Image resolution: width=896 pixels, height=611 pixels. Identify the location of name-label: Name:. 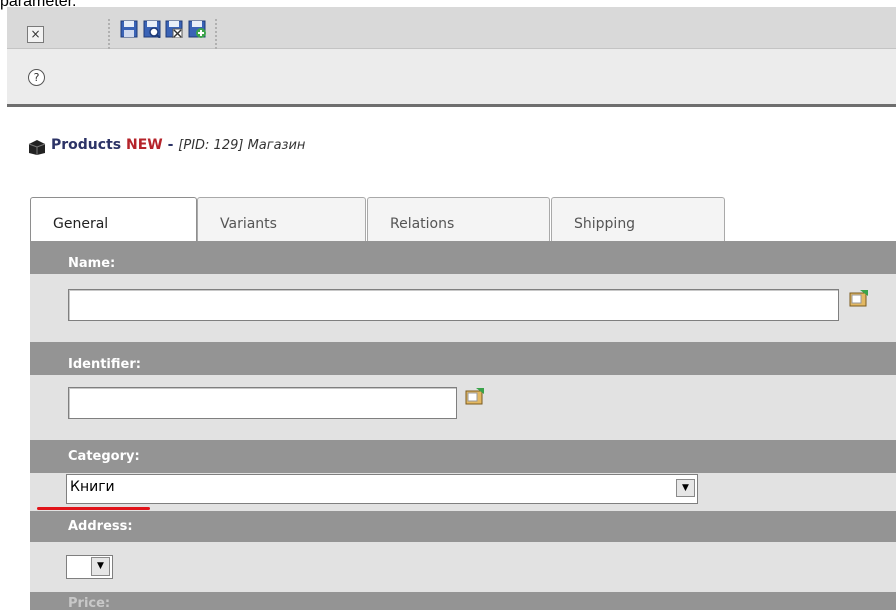
(92, 263).